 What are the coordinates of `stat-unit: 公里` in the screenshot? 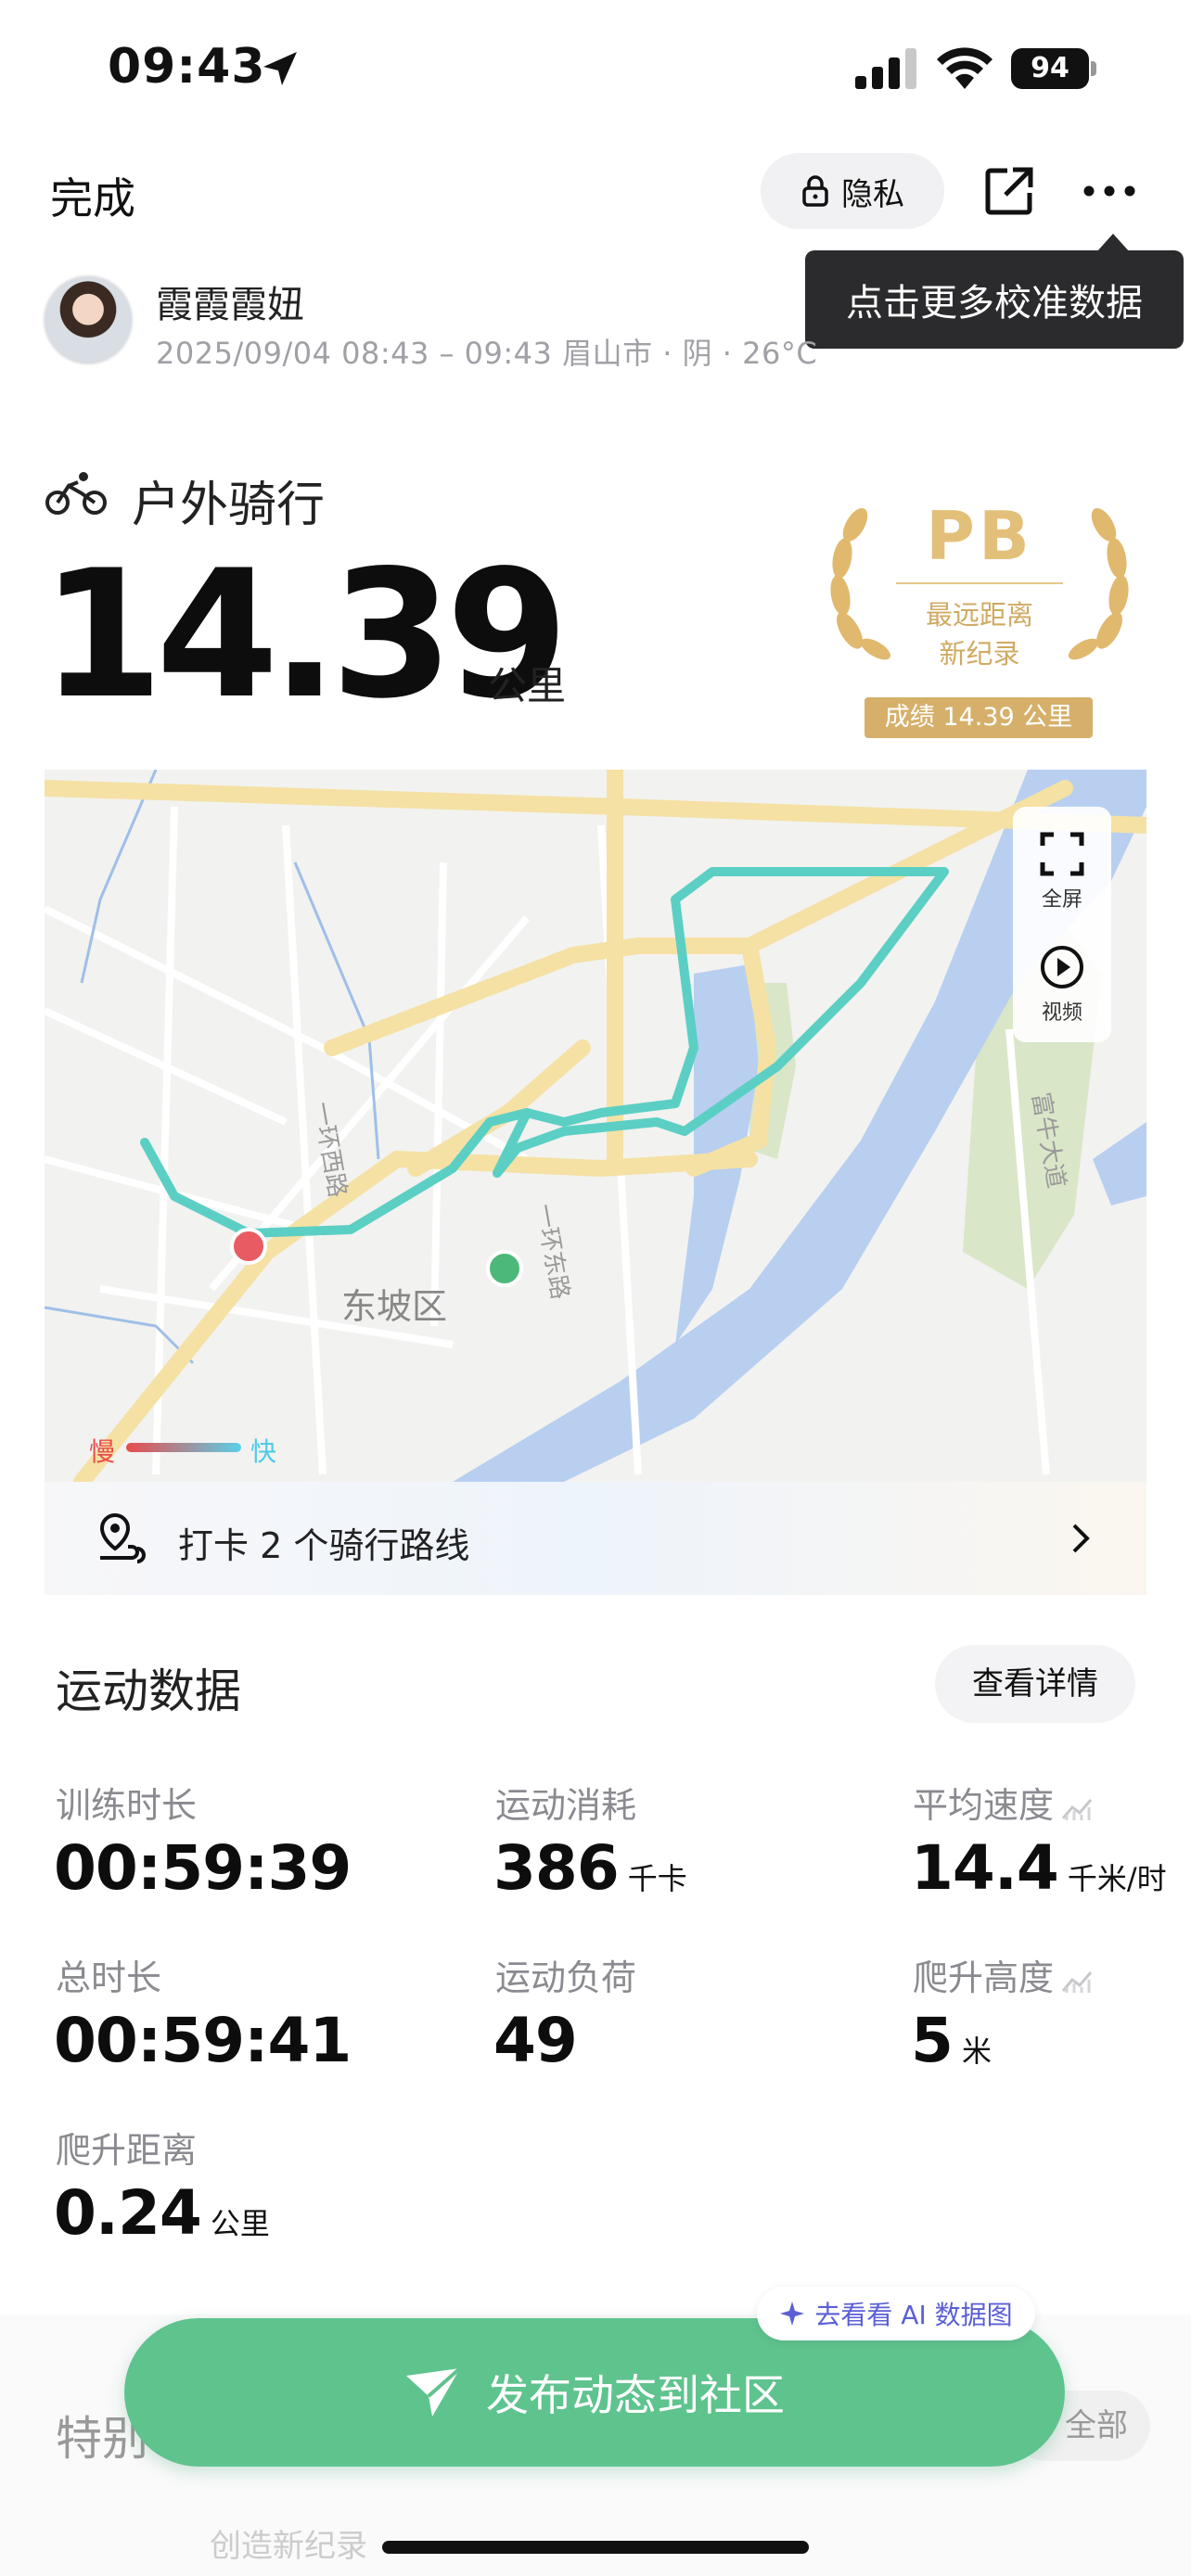 It's located at (240, 2223).